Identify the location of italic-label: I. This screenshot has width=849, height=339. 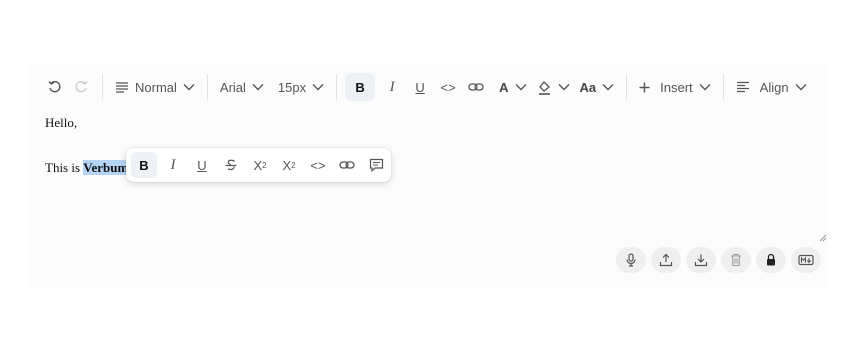
(392, 86).